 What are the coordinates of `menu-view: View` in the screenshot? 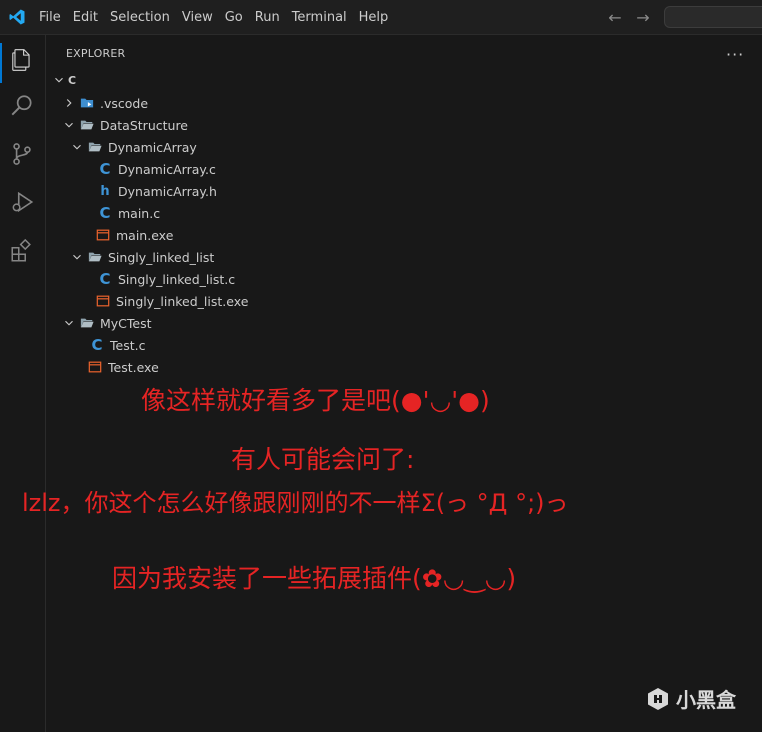 It's located at (197, 18).